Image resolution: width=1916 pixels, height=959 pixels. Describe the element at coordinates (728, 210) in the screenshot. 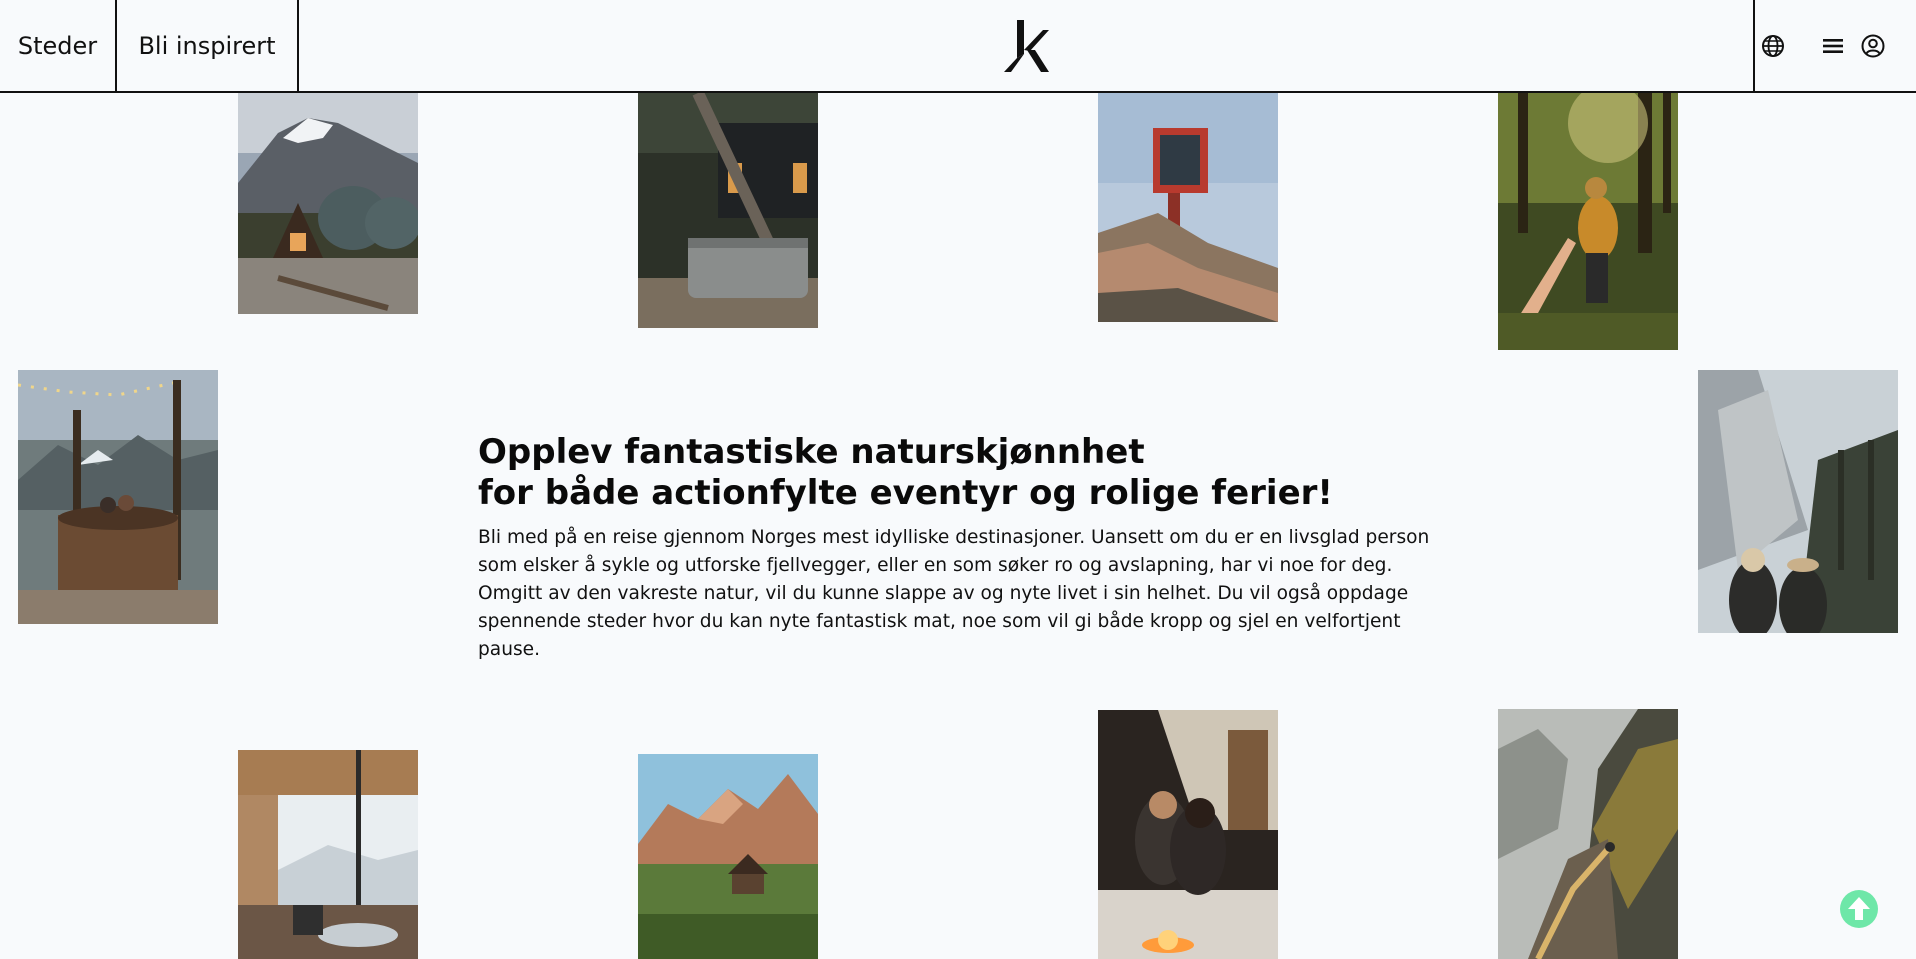

I see `photo-cabin-bathtub` at that location.